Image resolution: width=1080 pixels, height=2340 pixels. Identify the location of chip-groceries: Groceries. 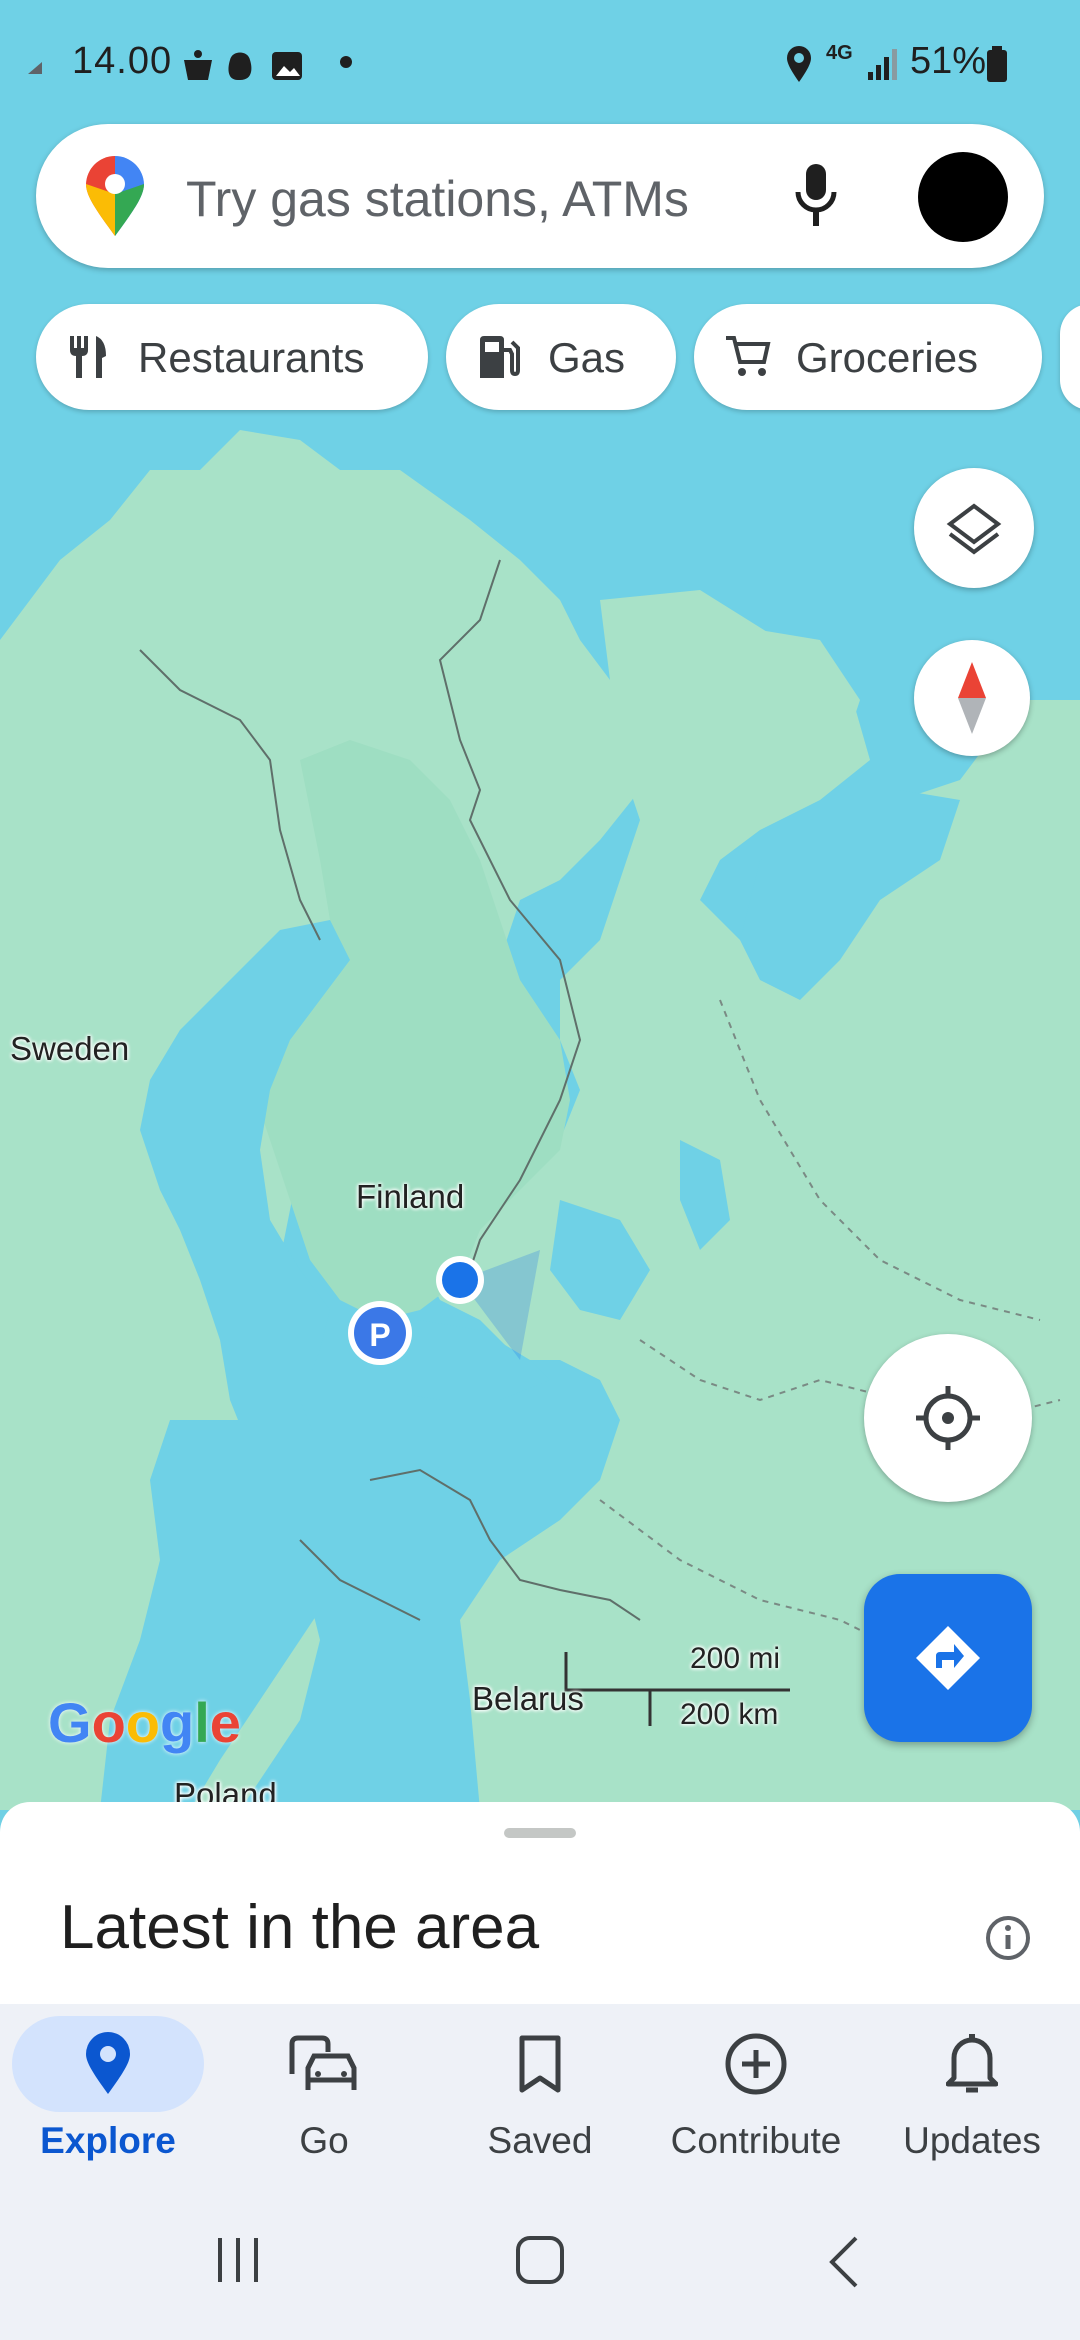
(868, 357).